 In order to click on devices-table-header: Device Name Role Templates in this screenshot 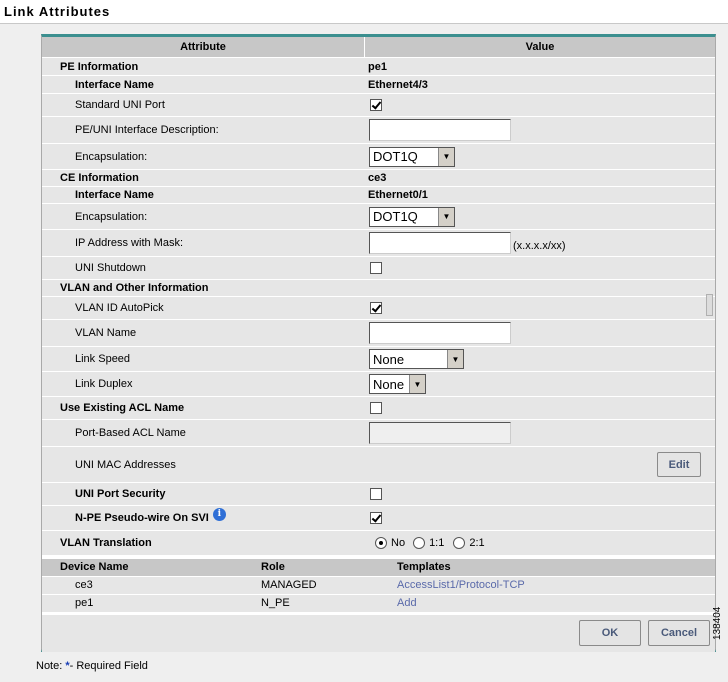, I will do `click(378, 567)`.